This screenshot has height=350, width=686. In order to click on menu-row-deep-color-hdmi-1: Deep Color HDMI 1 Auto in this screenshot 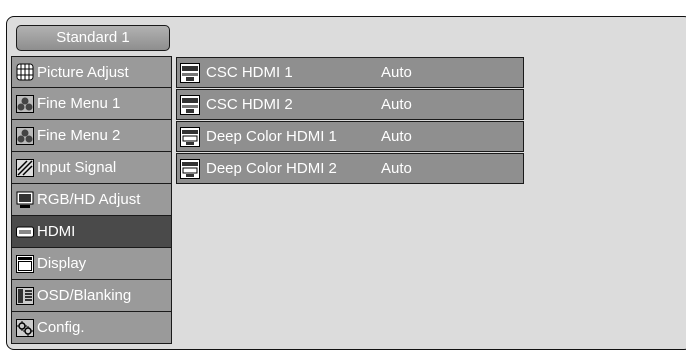, I will do `click(350, 136)`.